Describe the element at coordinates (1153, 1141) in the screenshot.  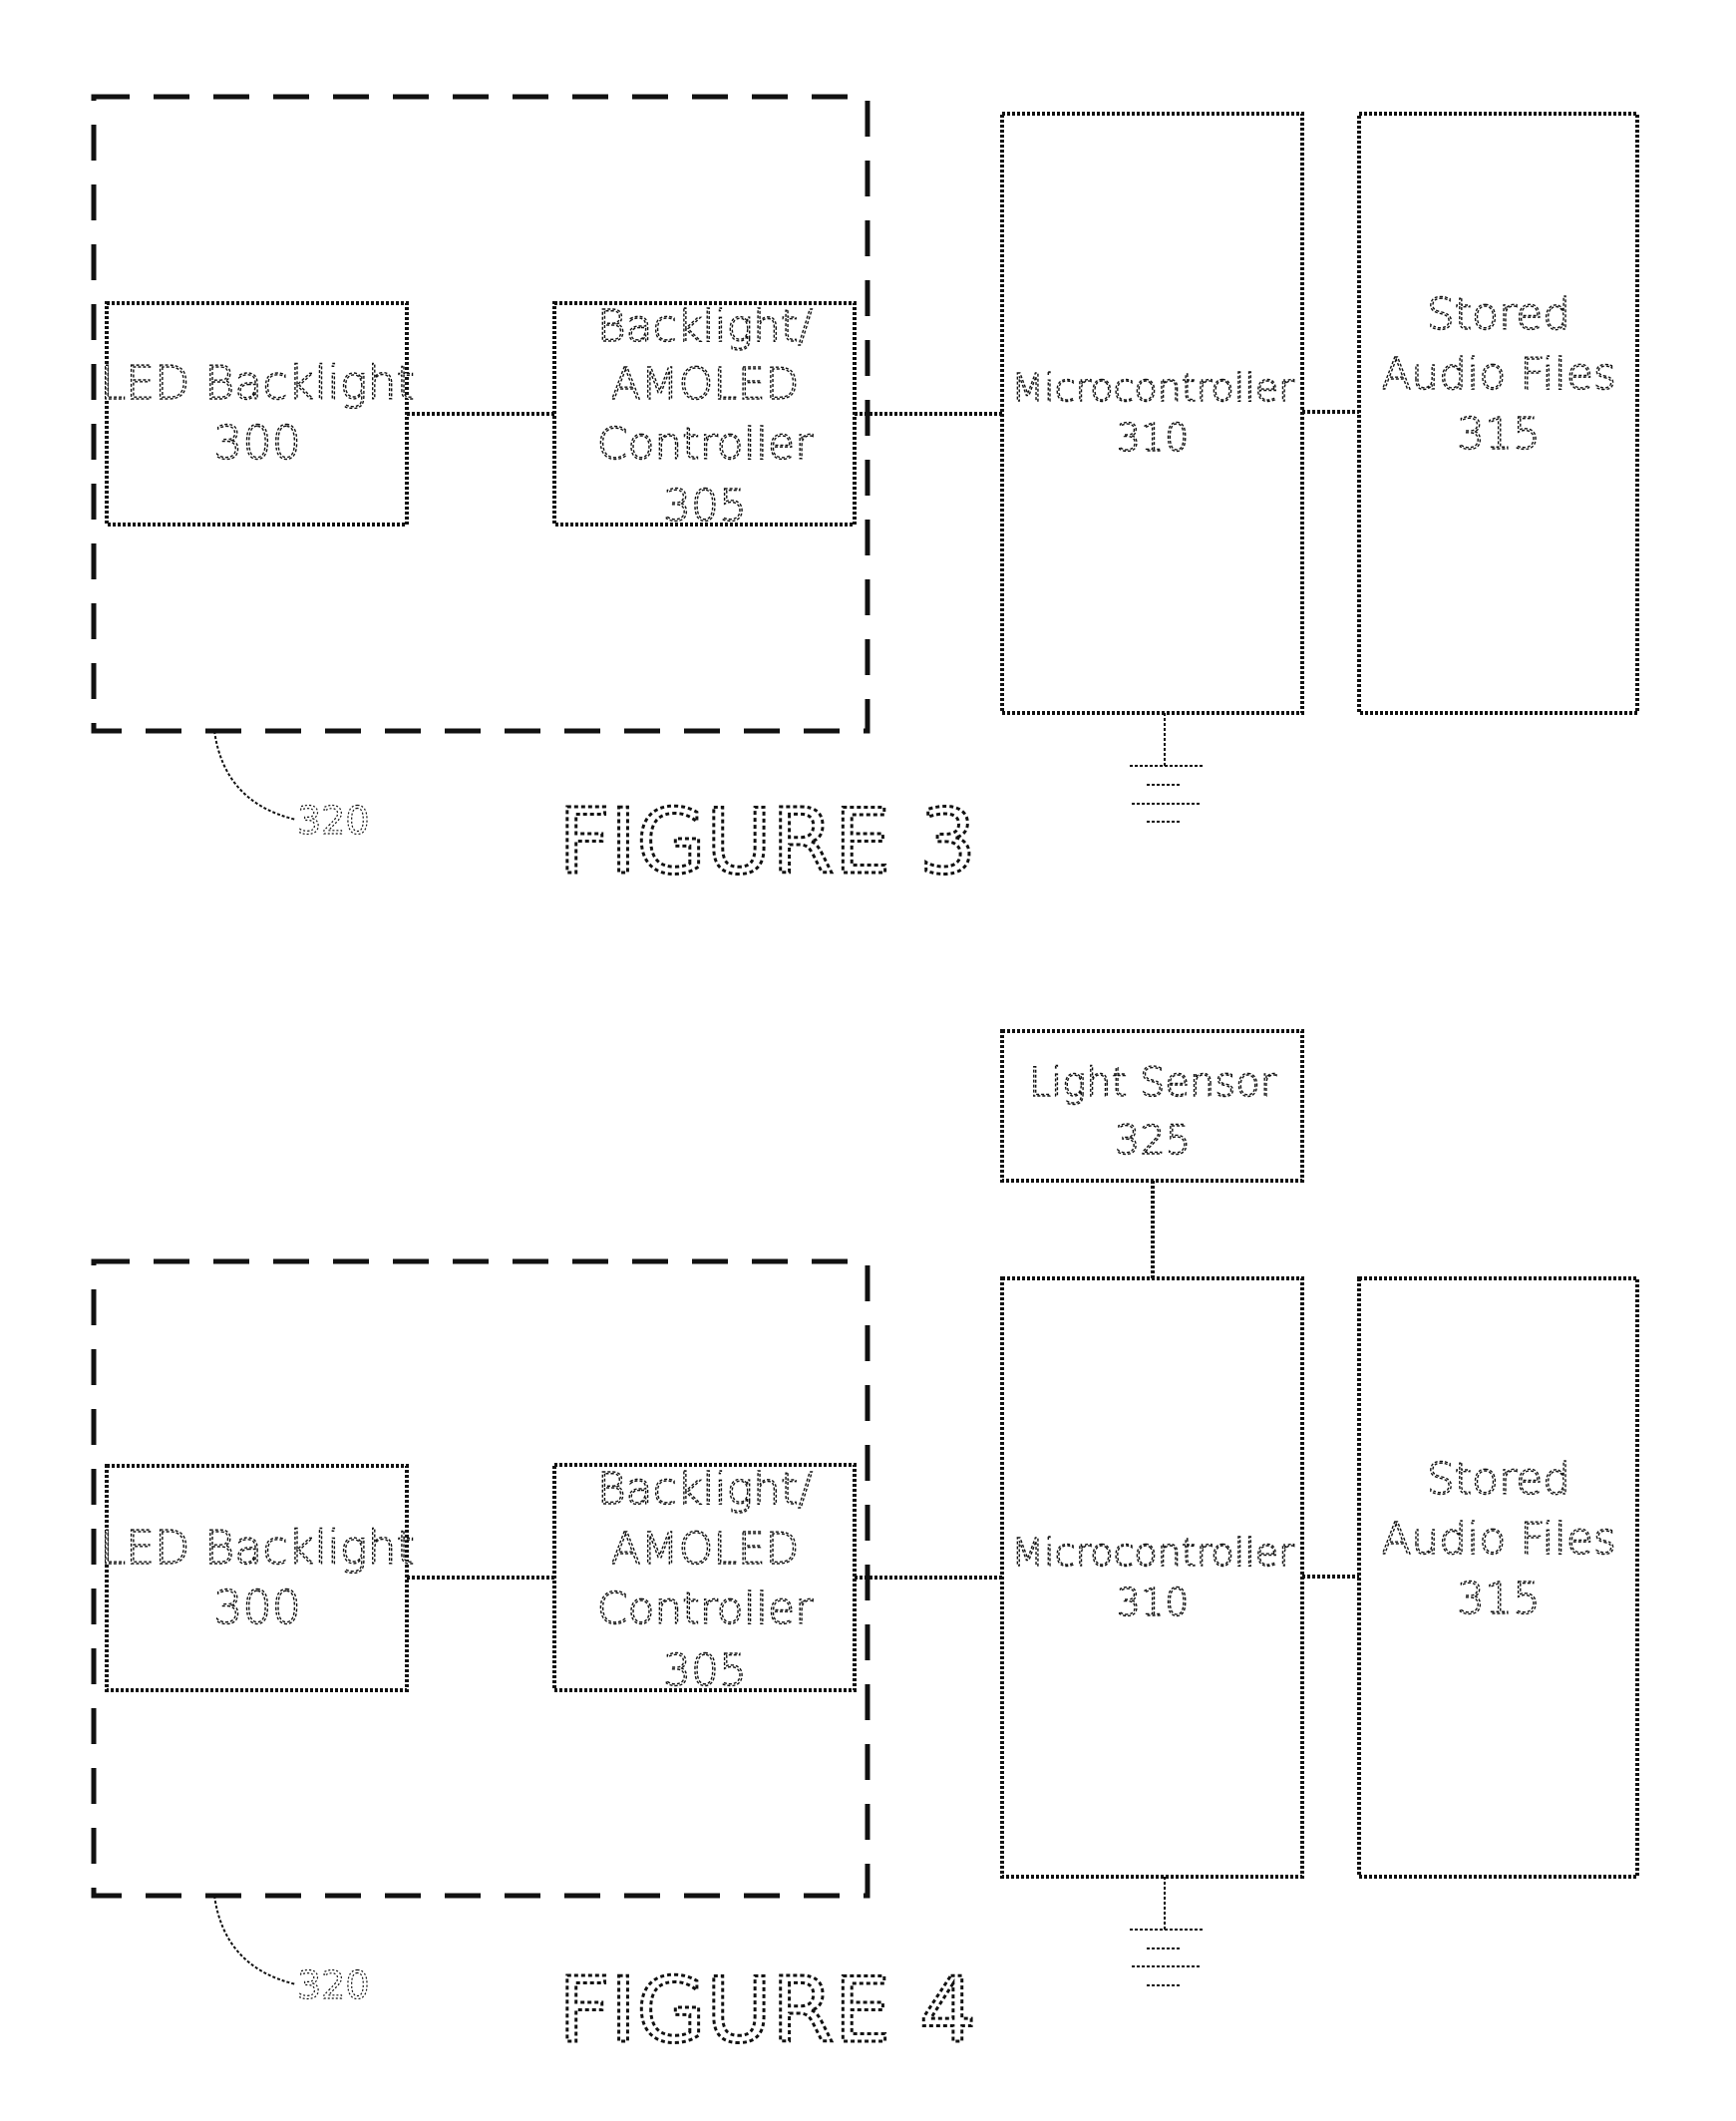
I see `light-sensor-ref: 325` at that location.